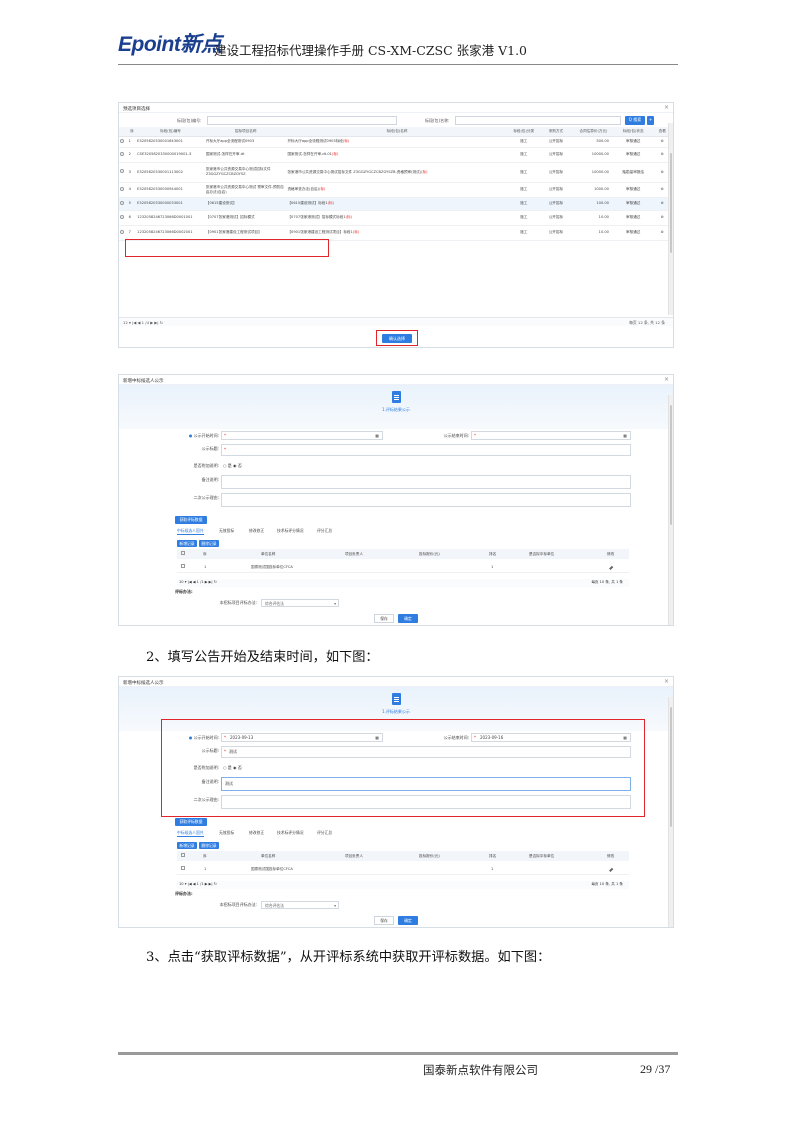 Image resolution: width=793 pixels, height=1122 pixels. Describe the element at coordinates (397, 338) in the screenshot. I see `confirm-select-button: 确认选择` at that location.